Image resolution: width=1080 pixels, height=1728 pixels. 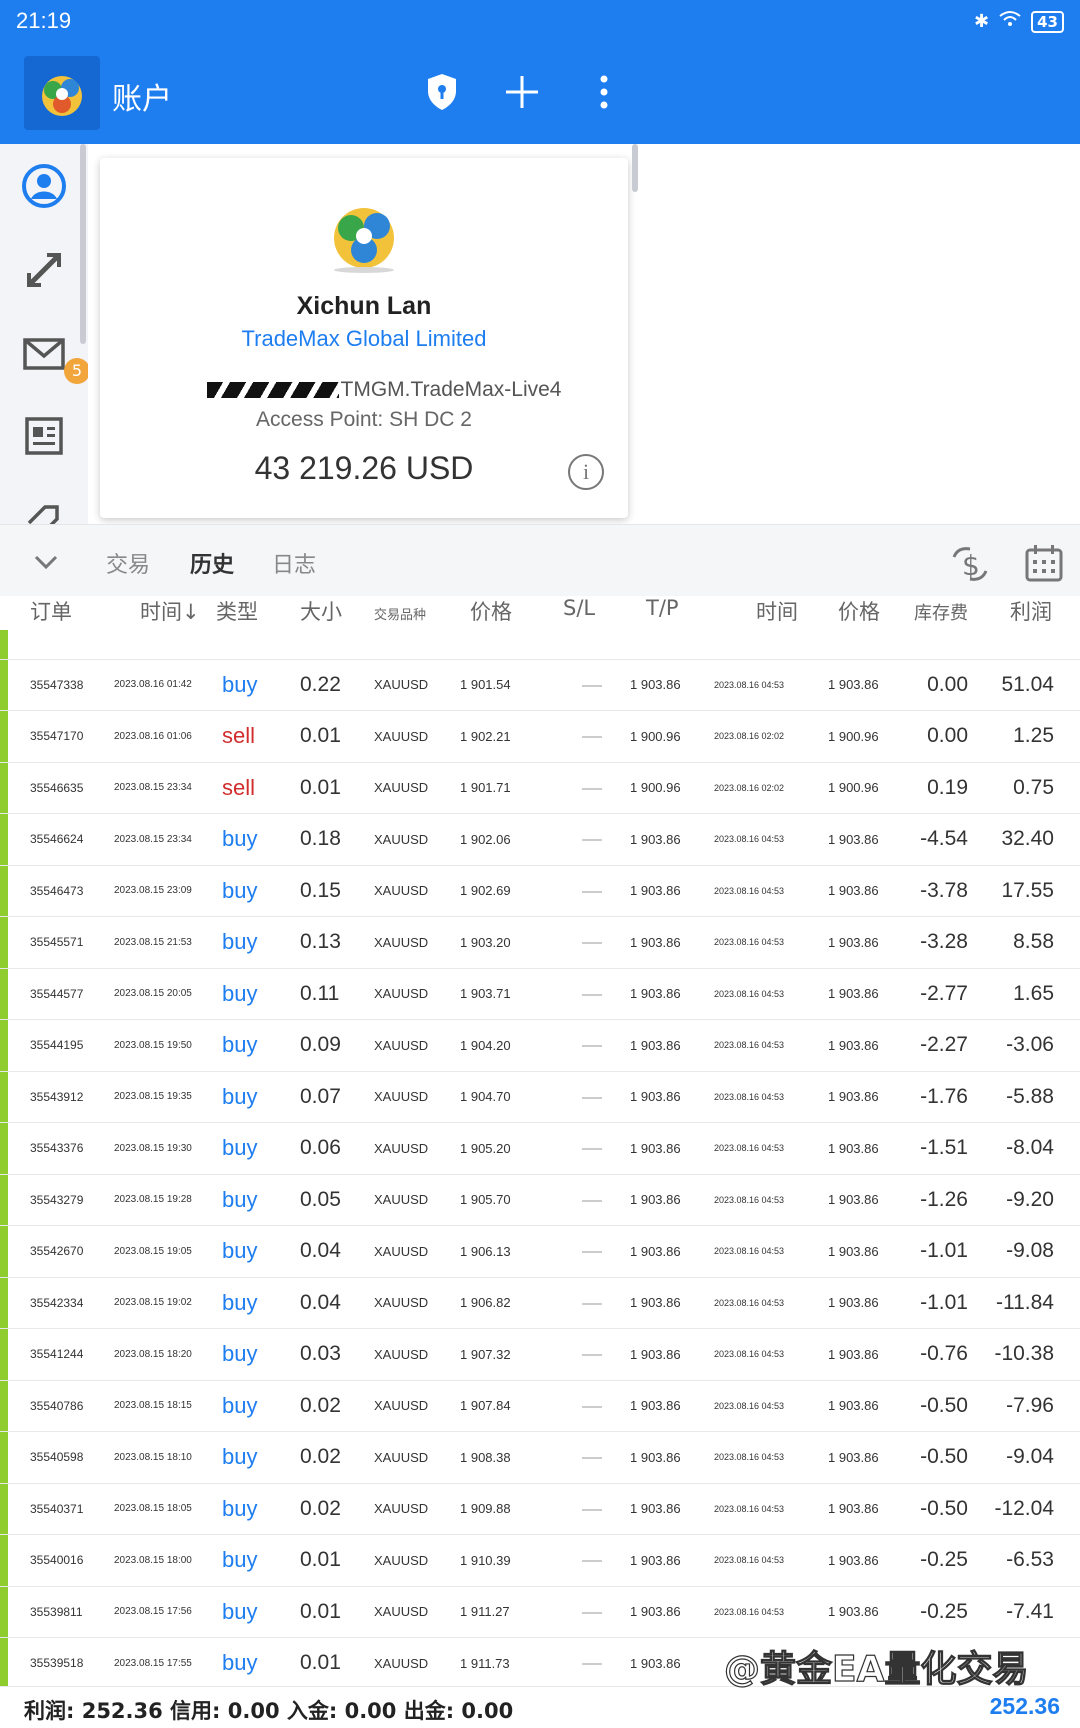 I want to click on col-sl: S/L, so click(x=579, y=608).